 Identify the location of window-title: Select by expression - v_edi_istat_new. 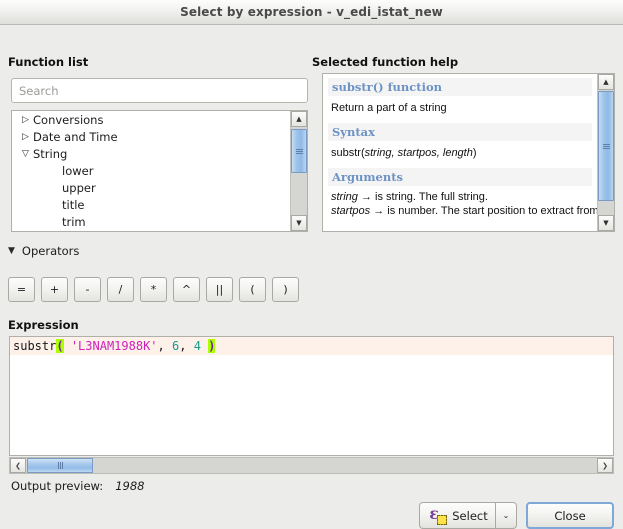
(311, 12).